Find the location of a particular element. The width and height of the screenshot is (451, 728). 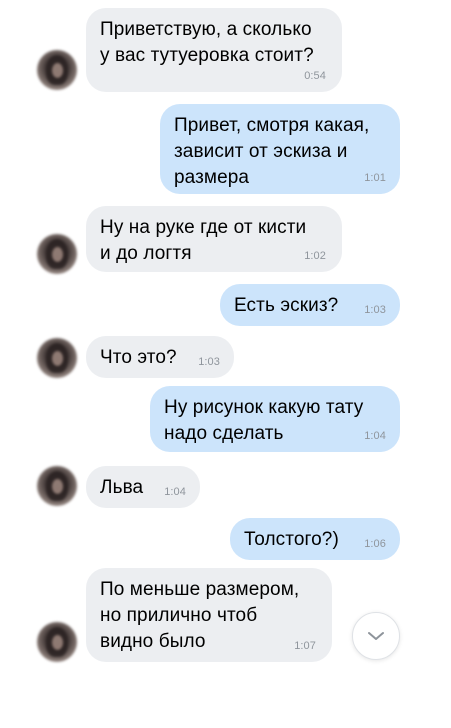

message-bubble-outgoing: Есть эскиз? 1:03 is located at coordinates (310, 305).